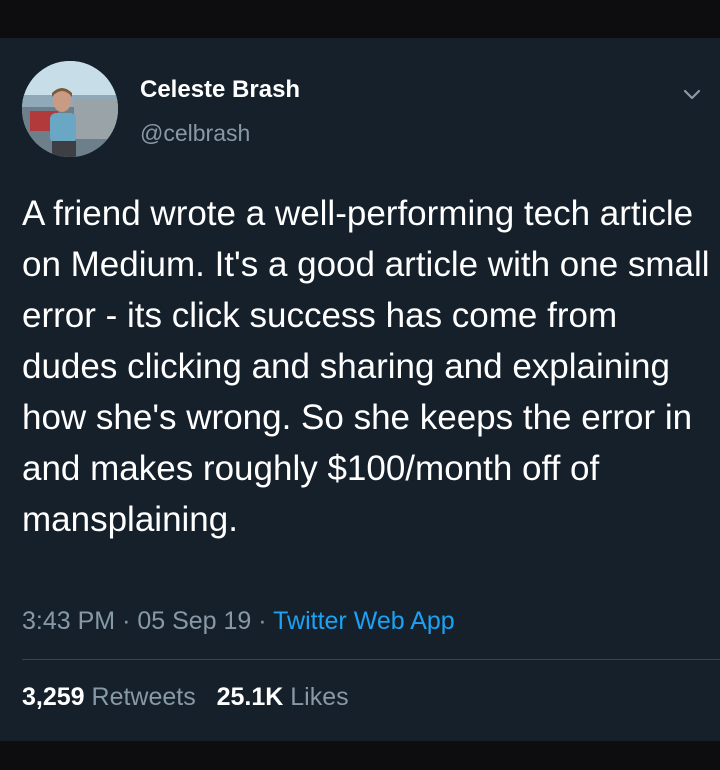 The height and width of the screenshot is (770, 720). What do you see at coordinates (371, 659) in the screenshot?
I see `divider` at bounding box center [371, 659].